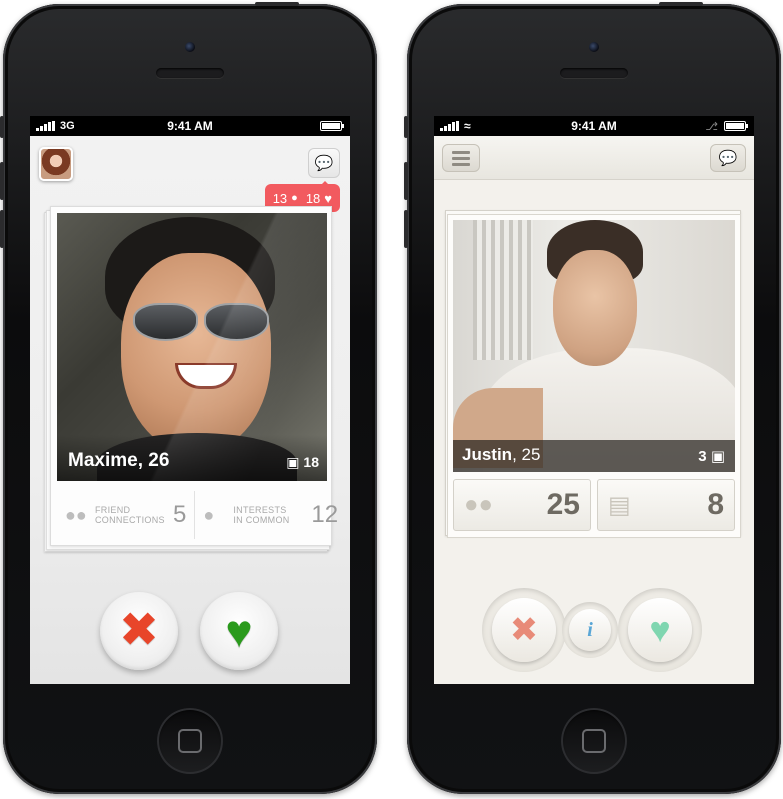  Describe the element at coordinates (461, 158) in the screenshot. I see `menu-button` at that location.